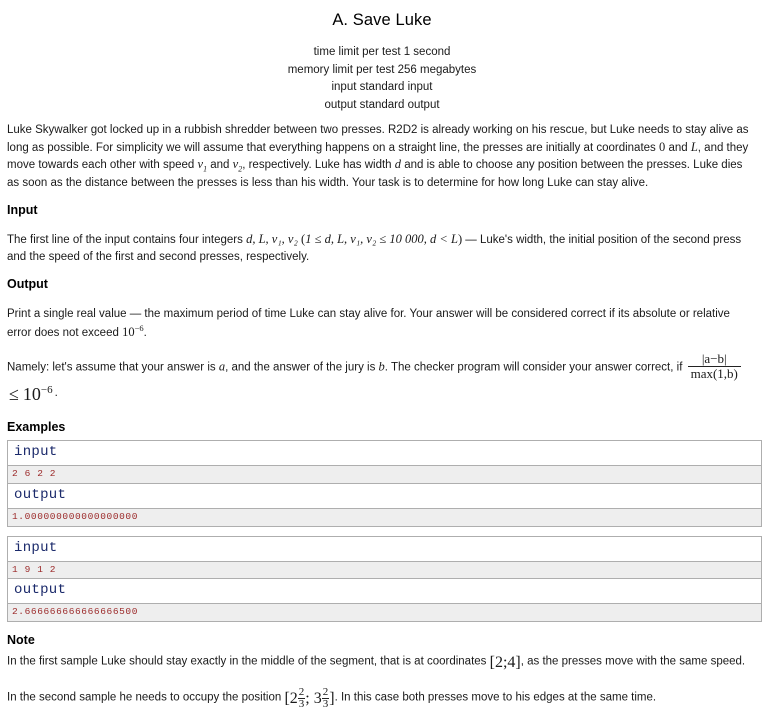 The image size is (765, 711). What do you see at coordinates (133, 331) in the screenshot?
I see `epsilon-value: 10−6` at bounding box center [133, 331].